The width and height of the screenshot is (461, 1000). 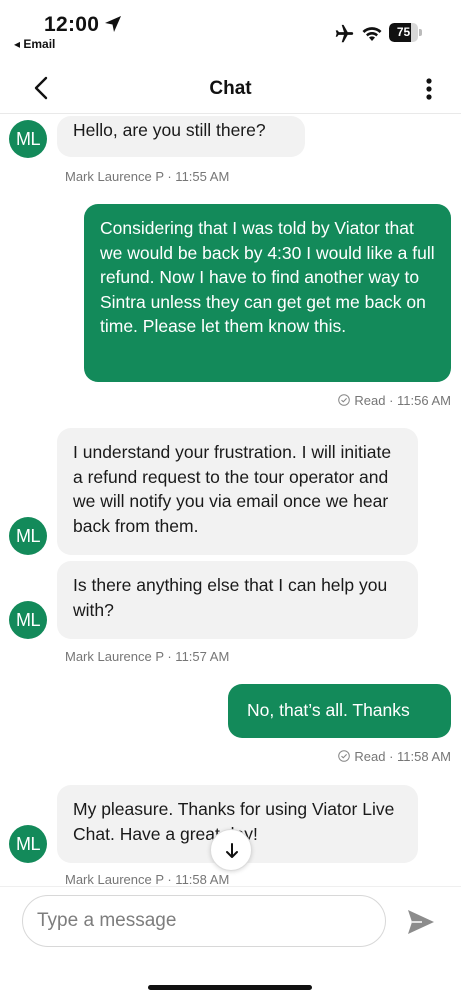 What do you see at coordinates (34, 44) in the screenshot?
I see `back-to-app-link: ◂ Email` at bounding box center [34, 44].